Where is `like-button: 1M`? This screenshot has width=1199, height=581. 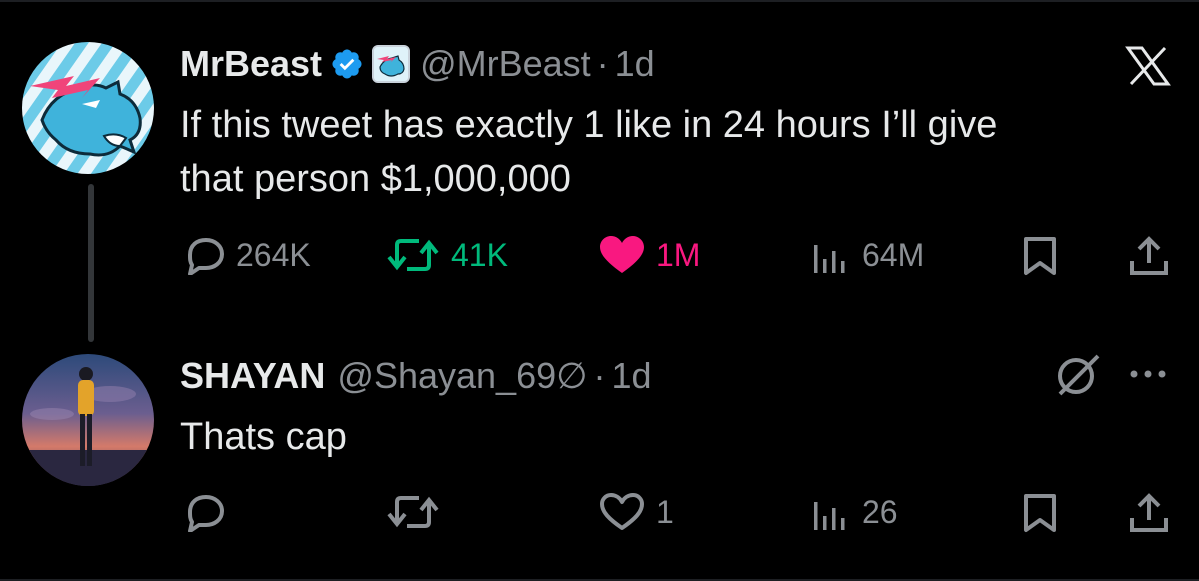
like-button: 1M is located at coordinates (649, 255).